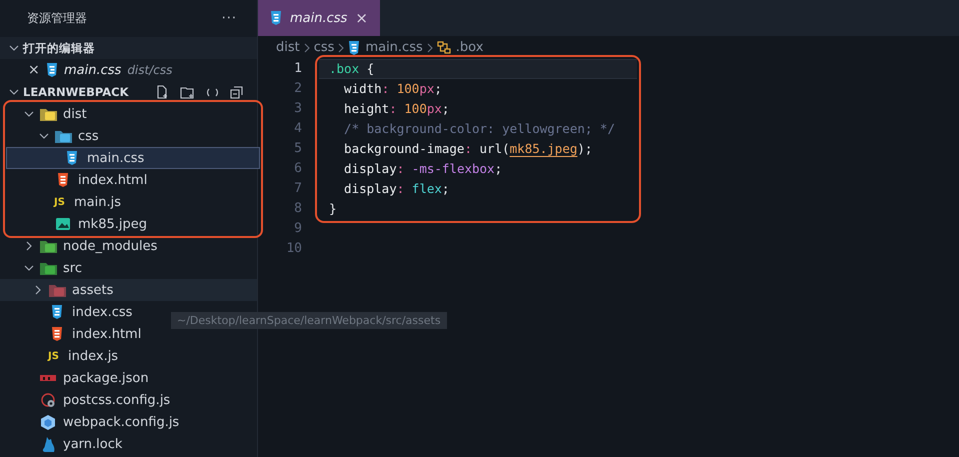 The image size is (959, 457). What do you see at coordinates (479, 129) in the screenshot?
I see `code-line: /* background-color: yellowgreen; */` at bounding box center [479, 129].